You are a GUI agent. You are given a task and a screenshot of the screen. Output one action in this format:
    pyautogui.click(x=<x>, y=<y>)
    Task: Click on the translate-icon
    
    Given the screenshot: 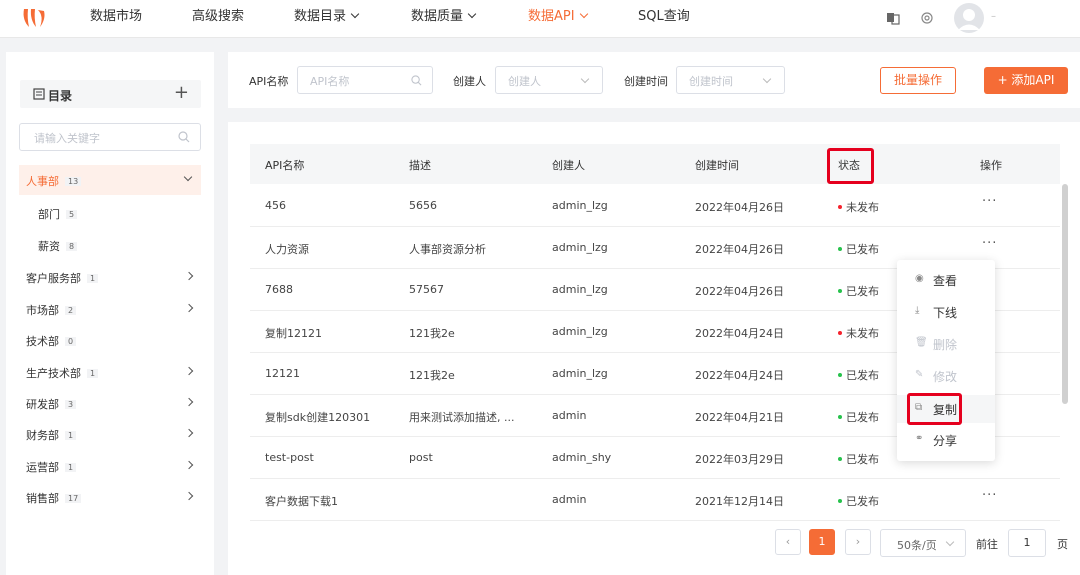 What is the action you would take?
    pyautogui.click(x=893, y=18)
    